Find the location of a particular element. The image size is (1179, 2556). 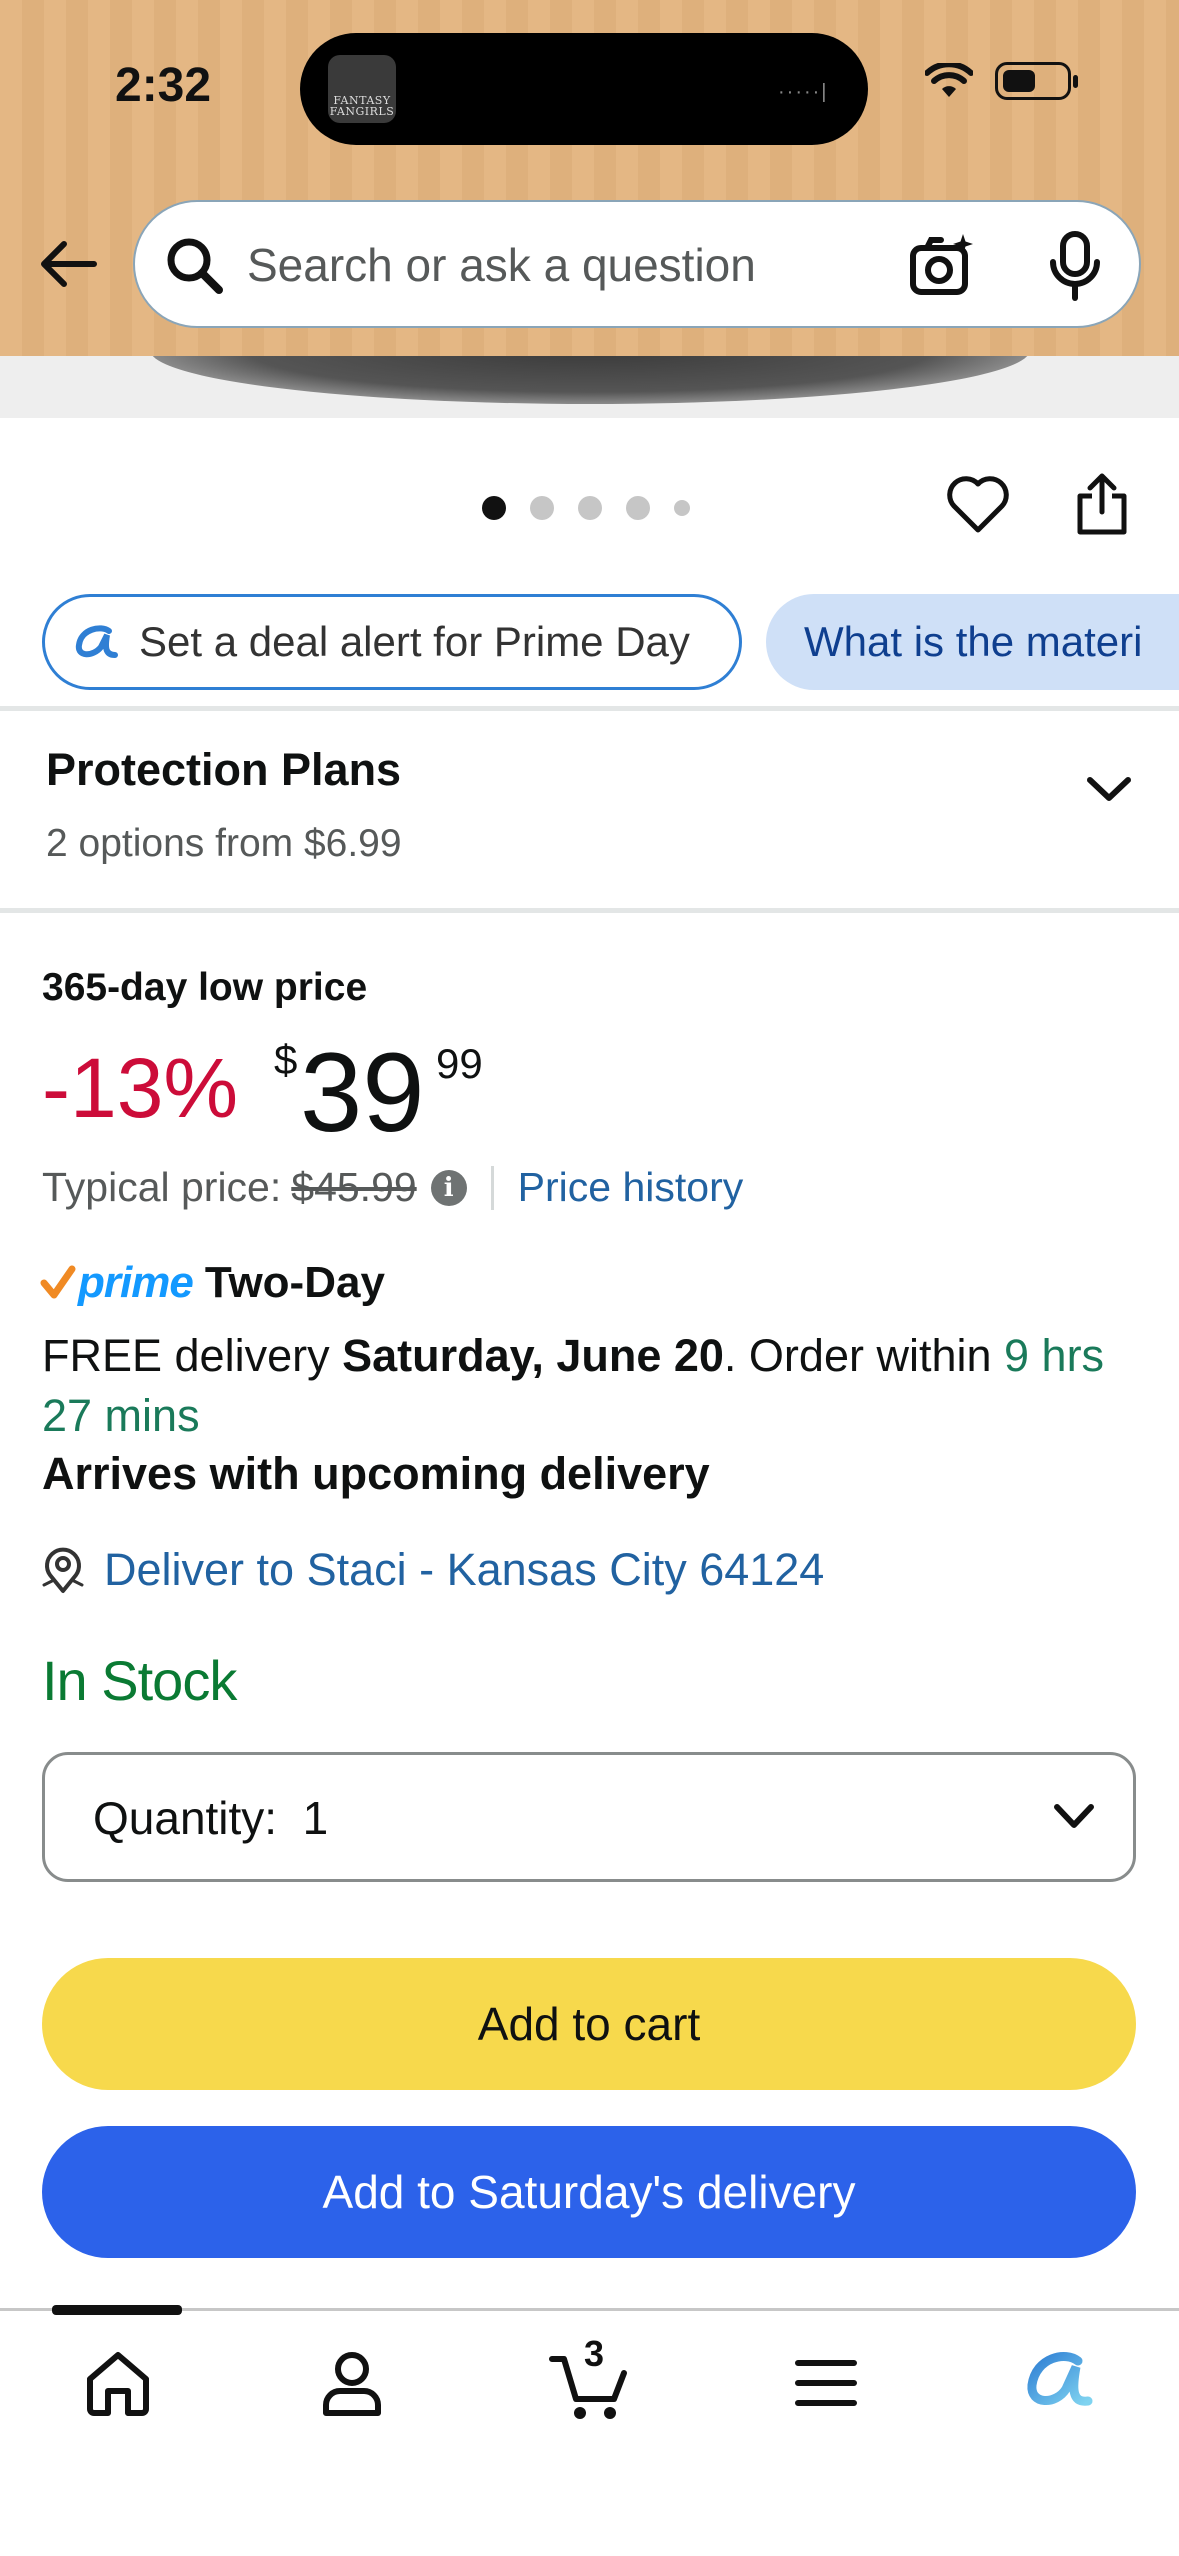

typical-price-value: $45.99 is located at coordinates (354, 1187).